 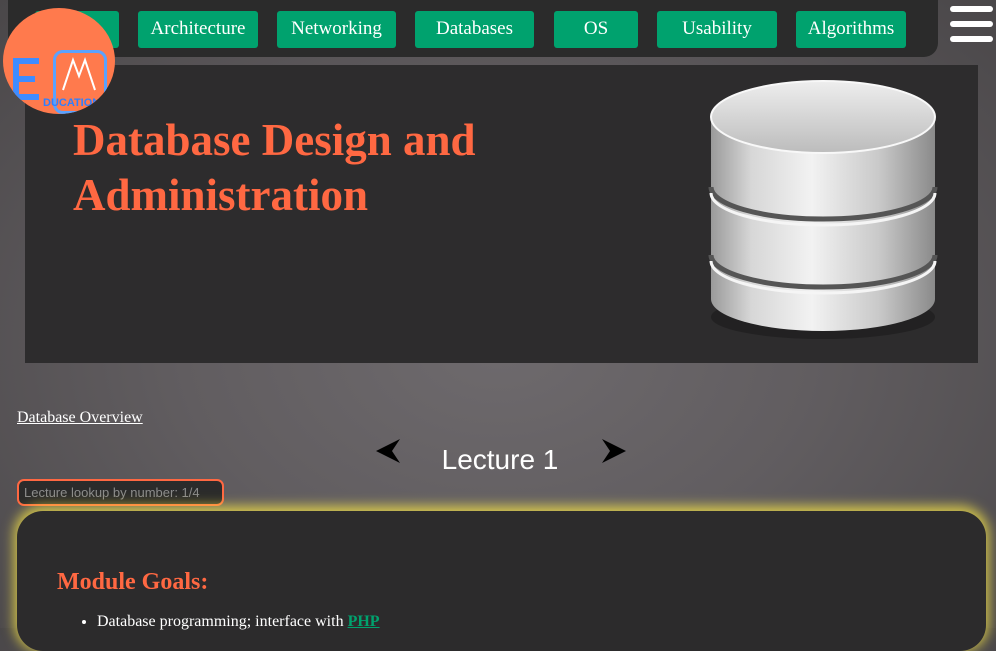 What do you see at coordinates (823, 209) in the screenshot?
I see `database-cylinder-icon` at bounding box center [823, 209].